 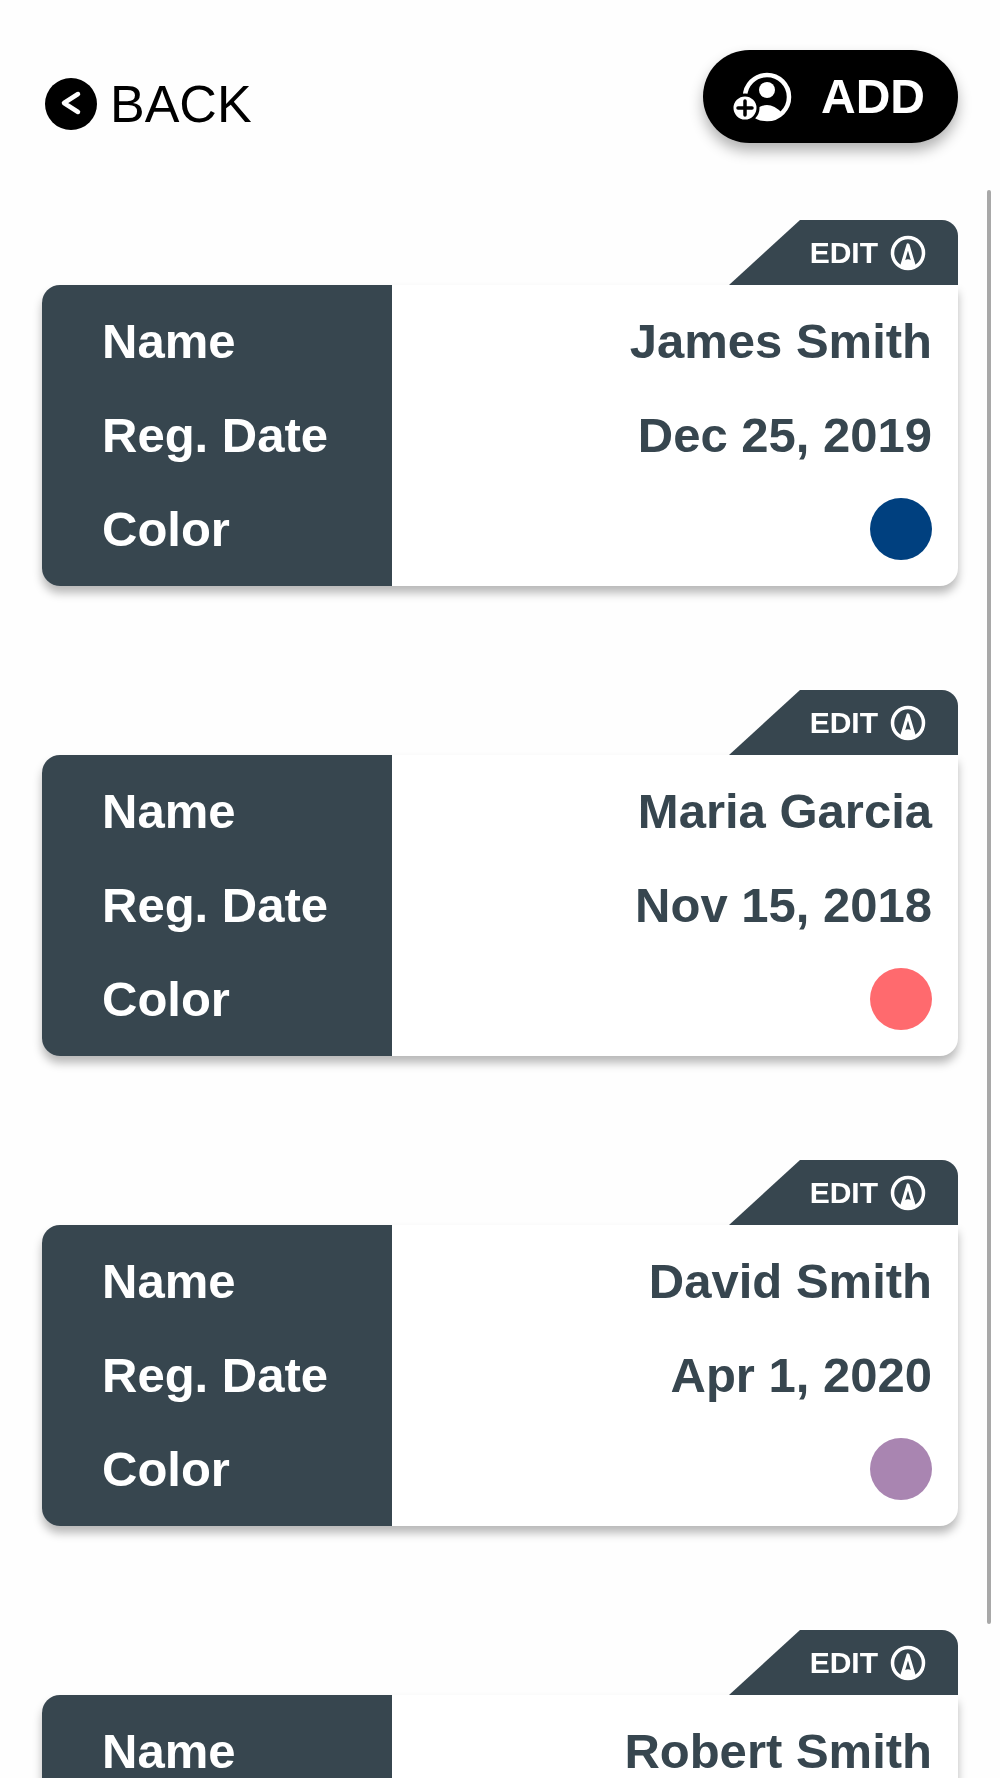 I want to click on field-value: Dec 25, 2019, so click(x=784, y=435).